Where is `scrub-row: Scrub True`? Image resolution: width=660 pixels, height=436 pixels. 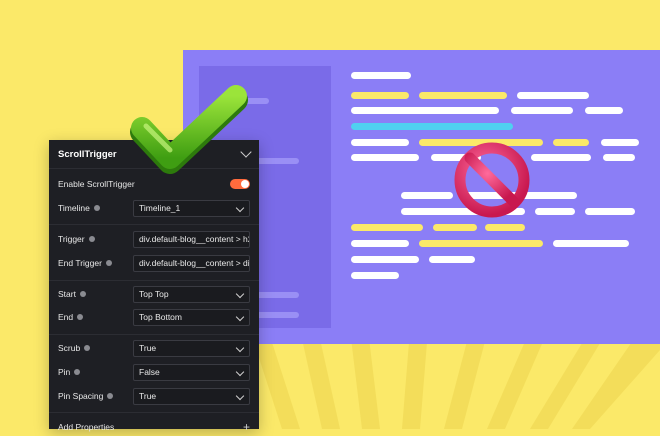 scrub-row: Scrub True is located at coordinates (154, 348).